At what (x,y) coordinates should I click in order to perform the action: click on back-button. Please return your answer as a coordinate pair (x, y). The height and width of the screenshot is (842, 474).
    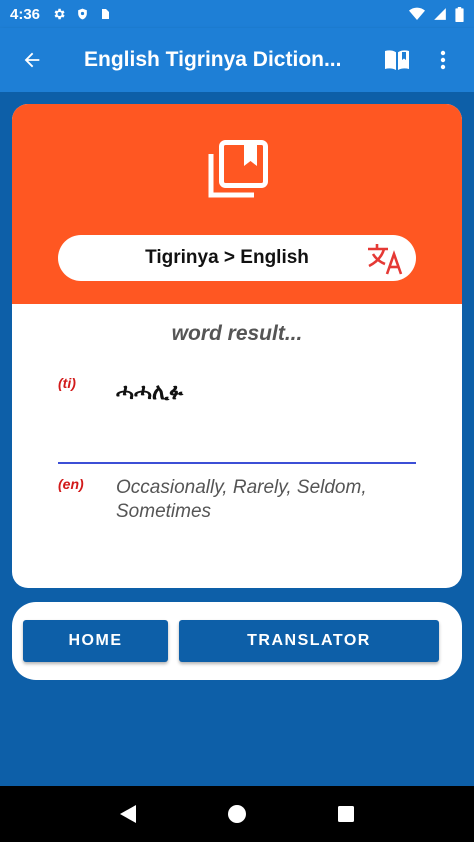
    Looking at the image, I should click on (32, 60).